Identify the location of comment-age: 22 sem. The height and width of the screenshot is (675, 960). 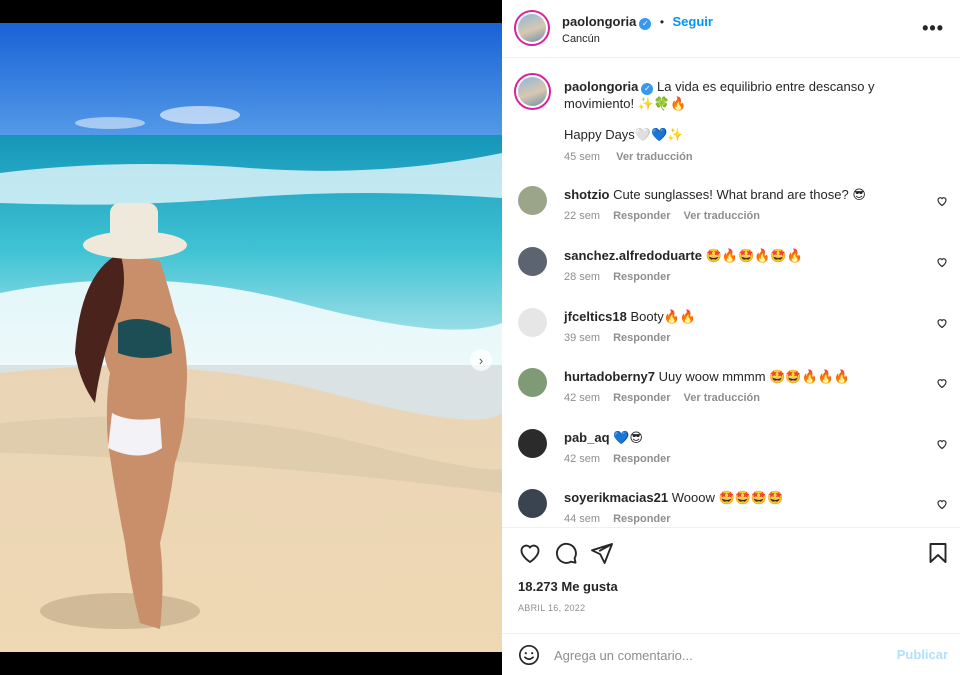
(582, 216).